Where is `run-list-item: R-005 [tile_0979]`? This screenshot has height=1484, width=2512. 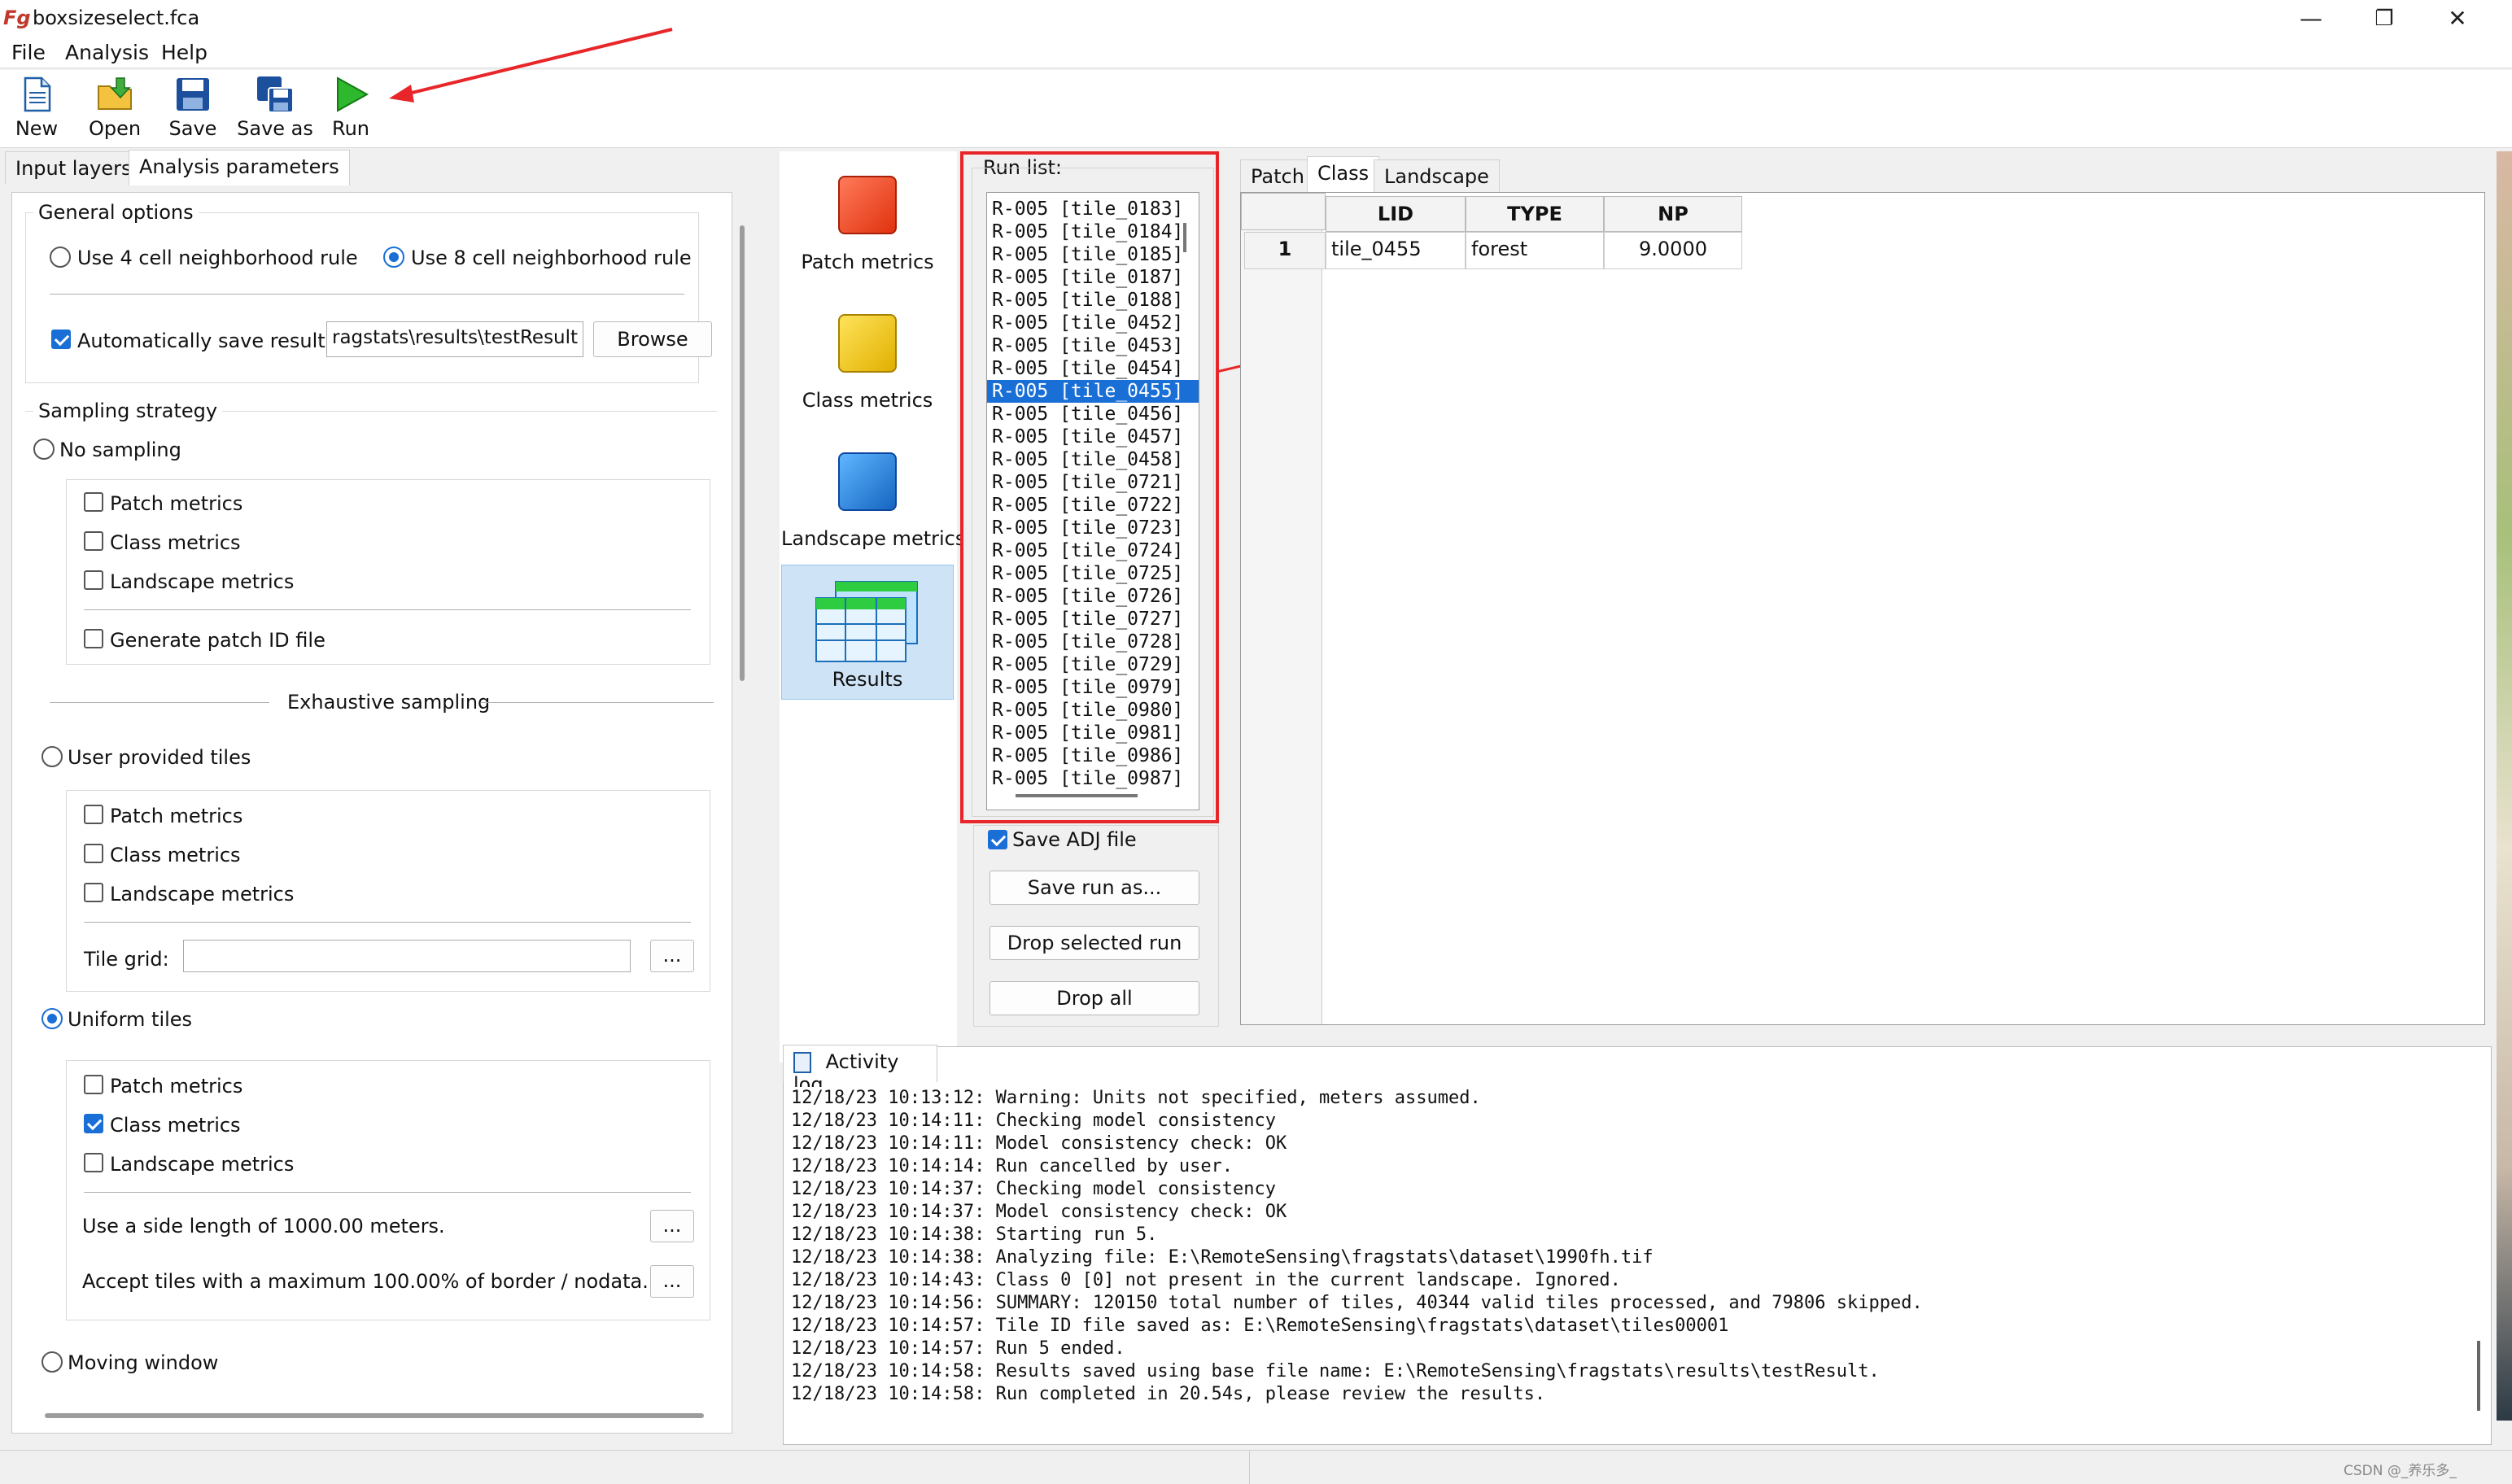
run-list-item: R-005 [tile_0979] is located at coordinates (1093, 688).